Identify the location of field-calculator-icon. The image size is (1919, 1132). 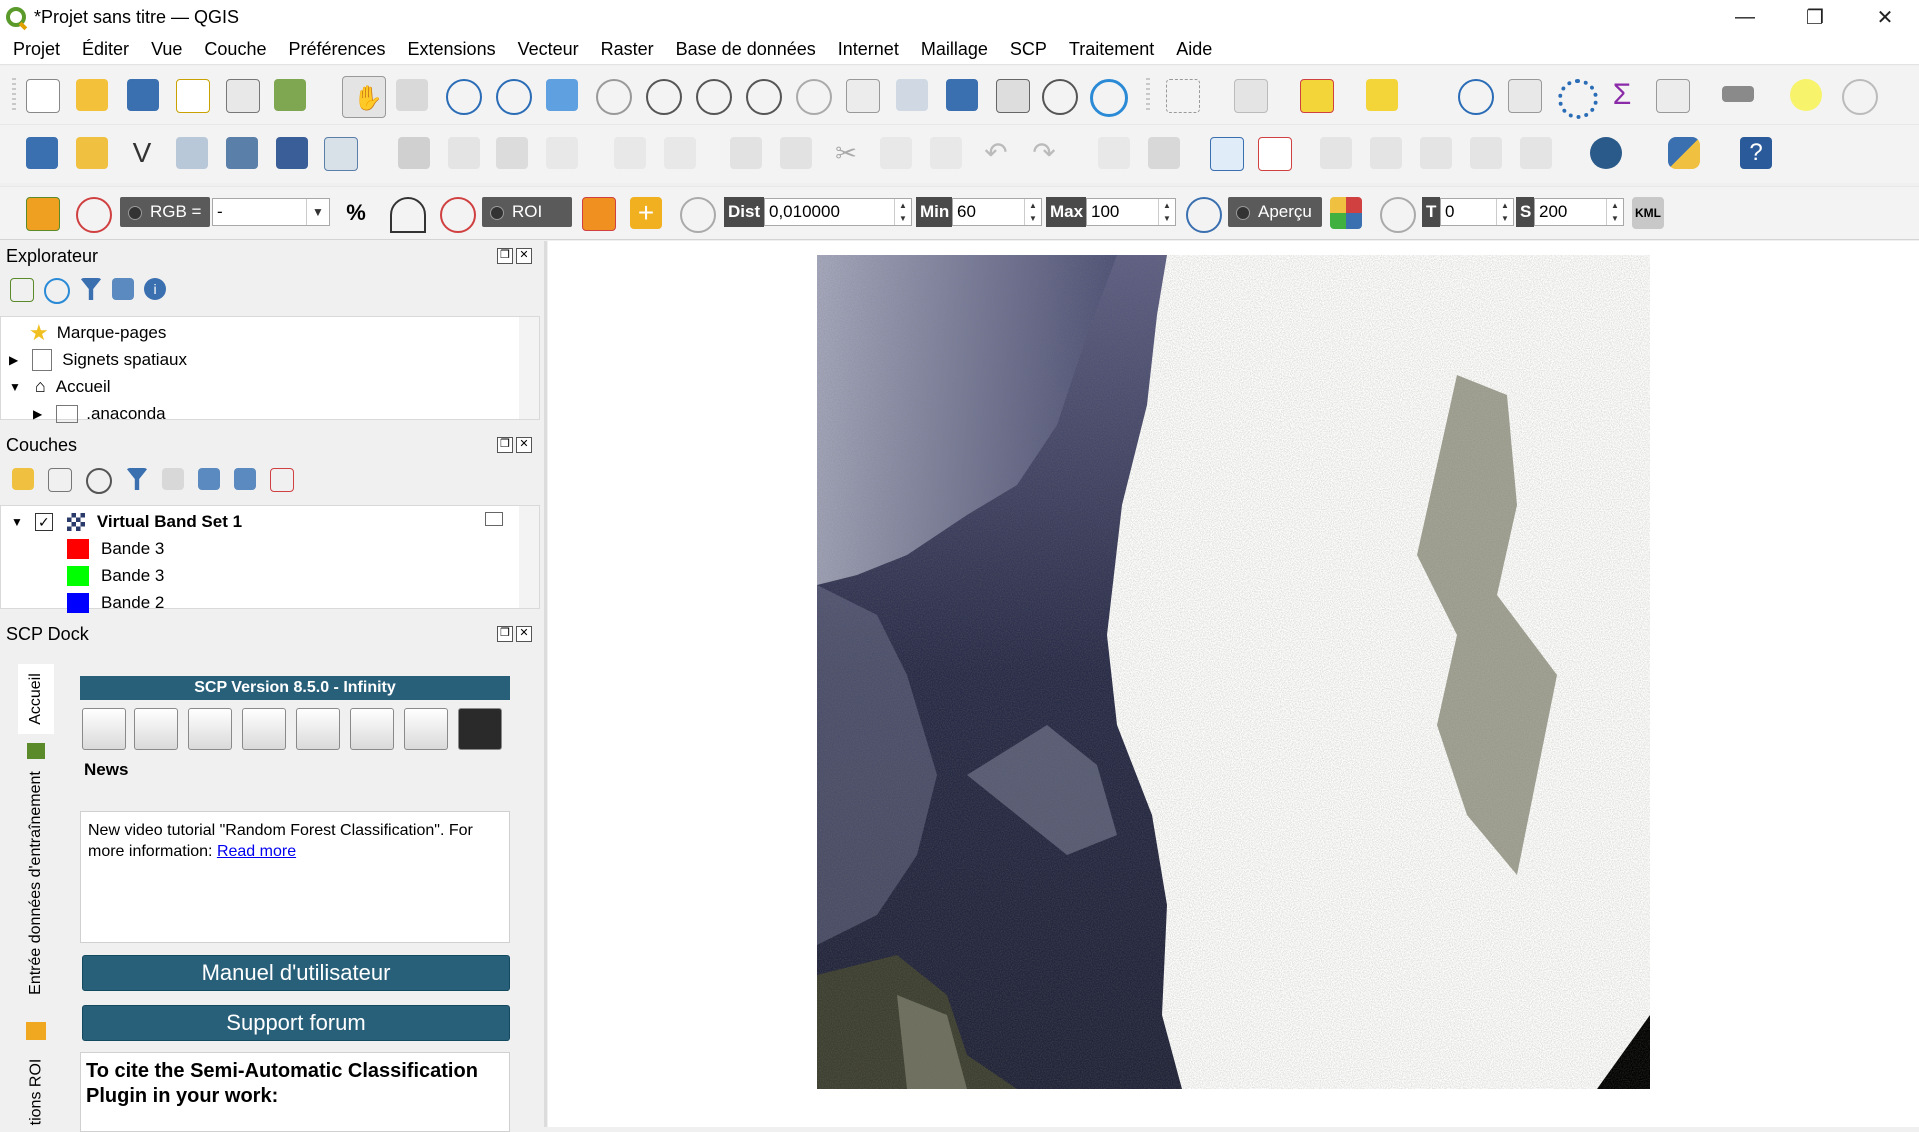
(1673, 96).